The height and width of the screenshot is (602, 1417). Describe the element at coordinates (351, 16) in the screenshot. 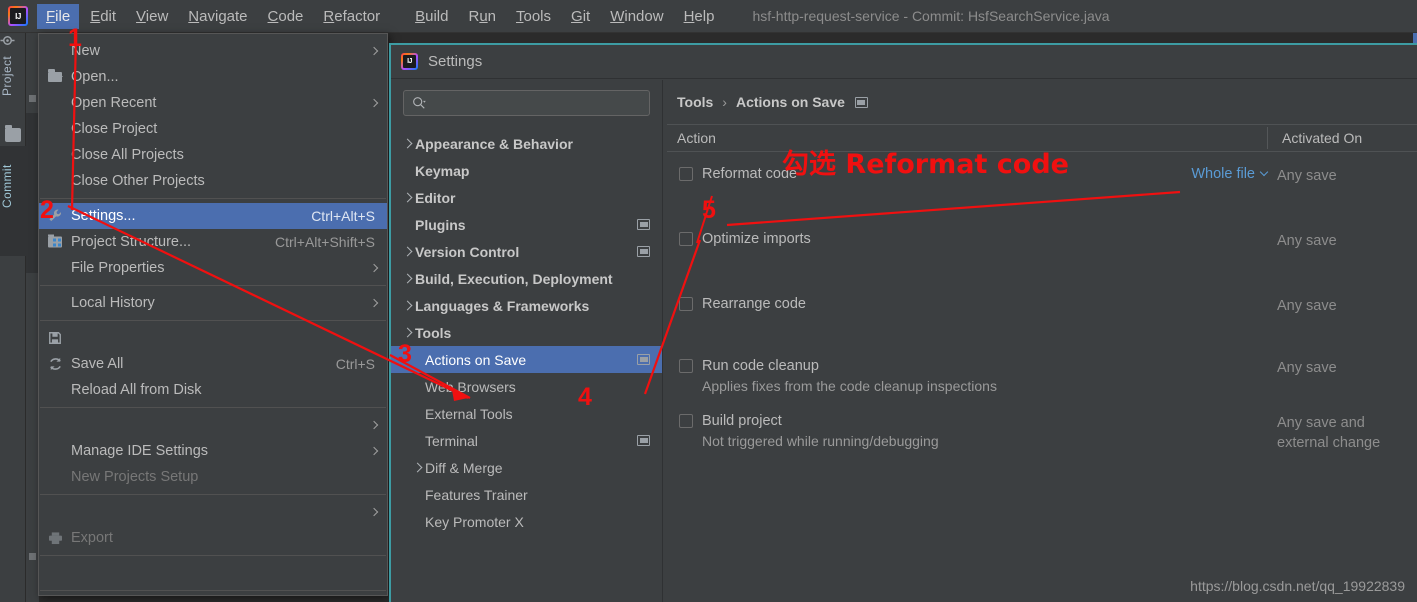

I see `menu-refactor: Refactor` at that location.